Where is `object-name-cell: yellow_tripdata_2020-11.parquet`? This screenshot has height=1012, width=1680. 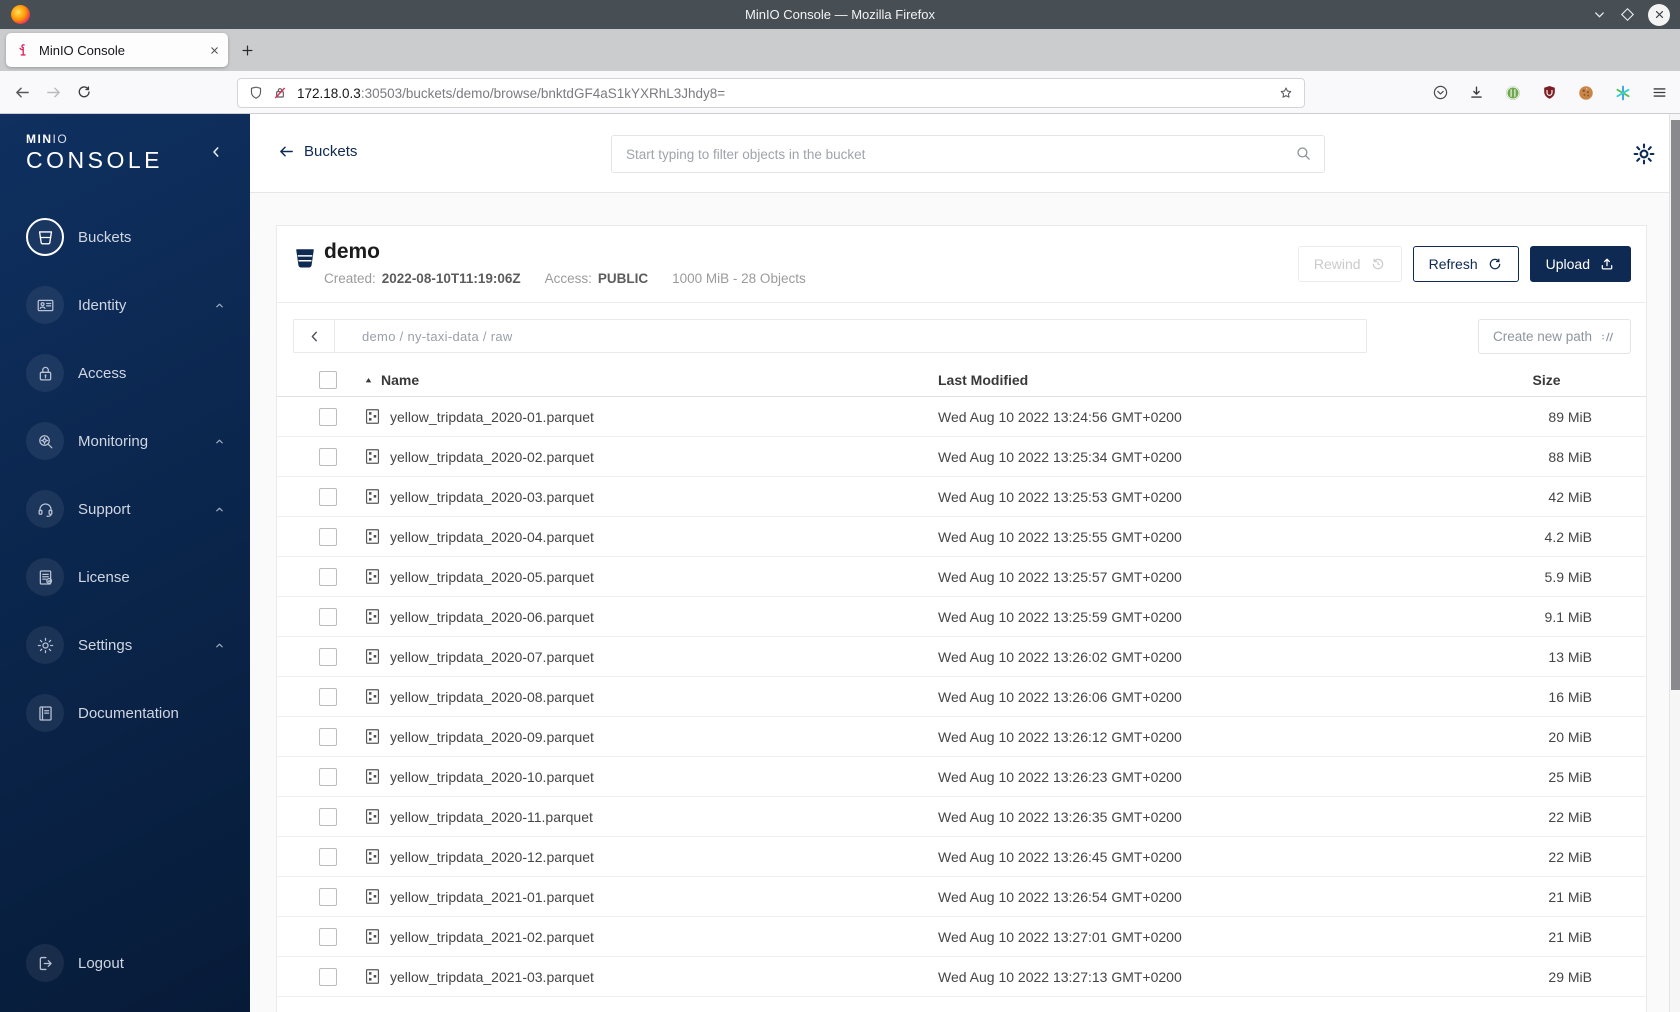 object-name-cell: yellow_tripdata_2020-11.parquet is located at coordinates (638, 816).